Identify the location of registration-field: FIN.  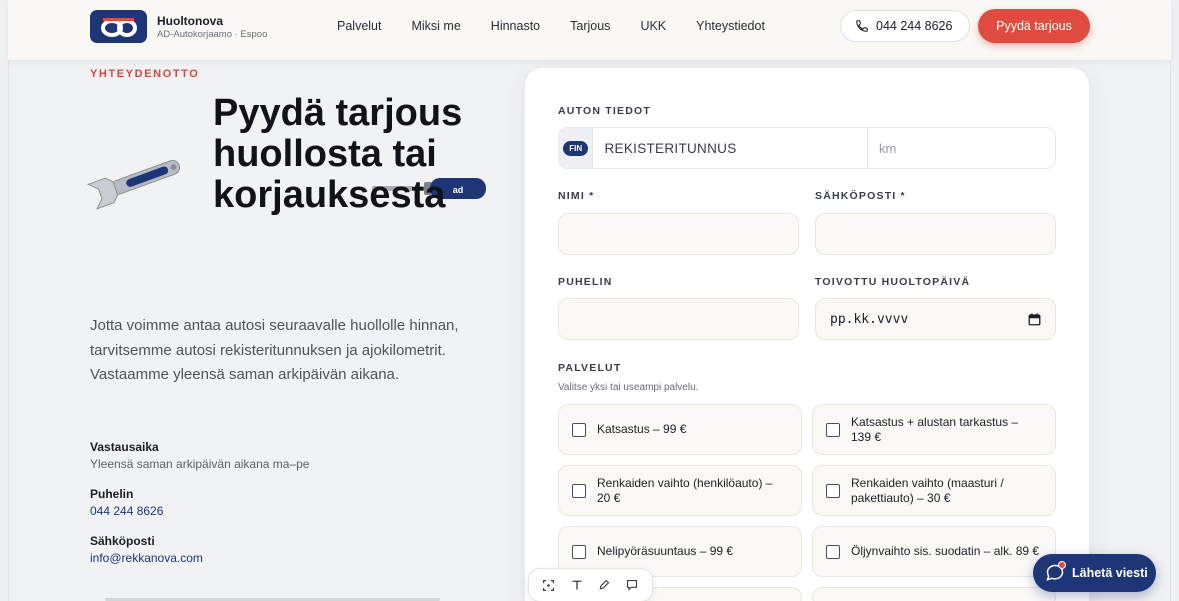
(807, 148).